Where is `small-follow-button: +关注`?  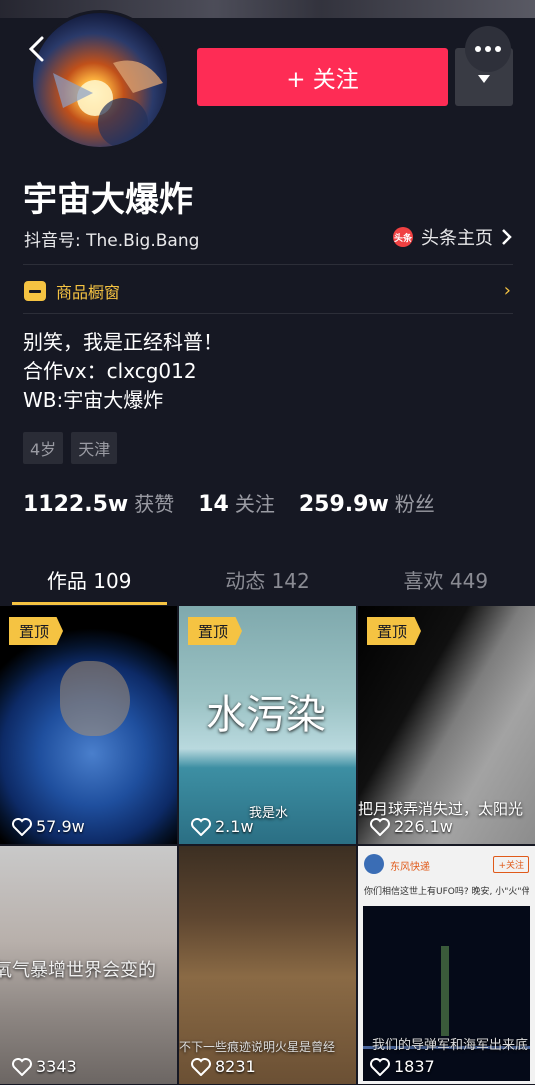
small-follow-button: +关注 is located at coordinates (511, 864).